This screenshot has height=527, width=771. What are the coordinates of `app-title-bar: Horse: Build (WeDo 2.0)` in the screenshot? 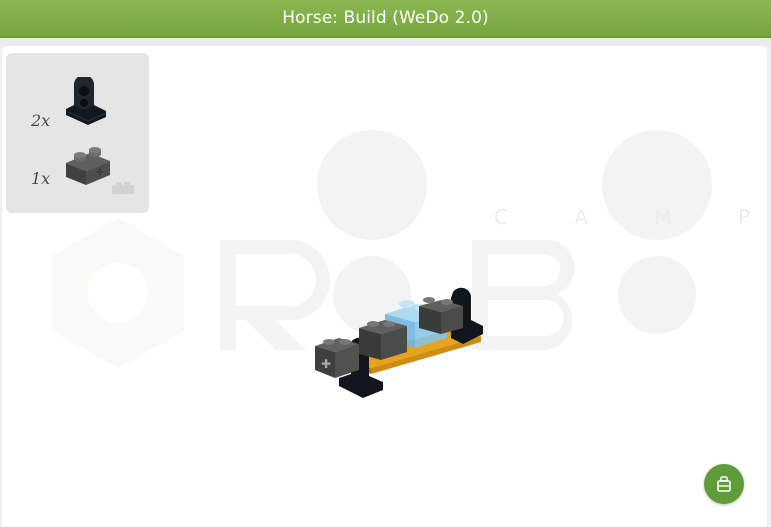 It's located at (385, 19).